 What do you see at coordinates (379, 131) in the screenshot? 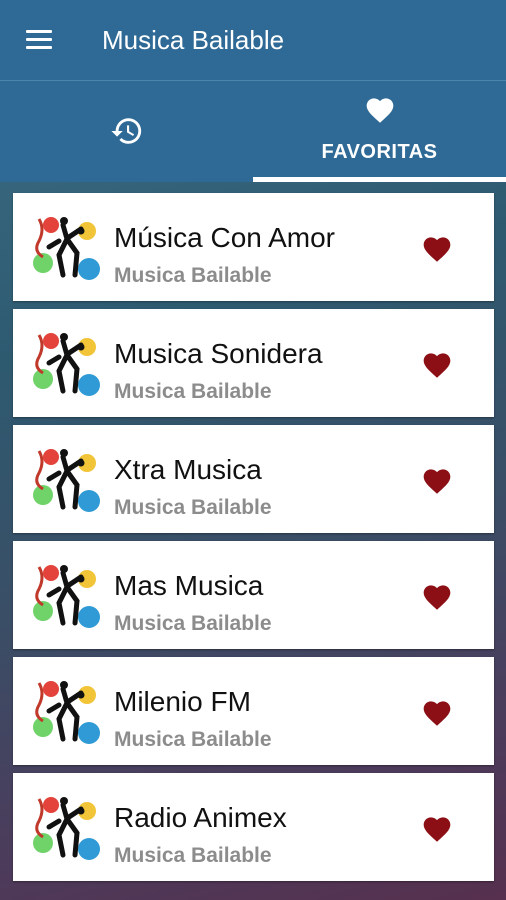
I see `tab-favoritas: FAVORITAS` at bounding box center [379, 131].